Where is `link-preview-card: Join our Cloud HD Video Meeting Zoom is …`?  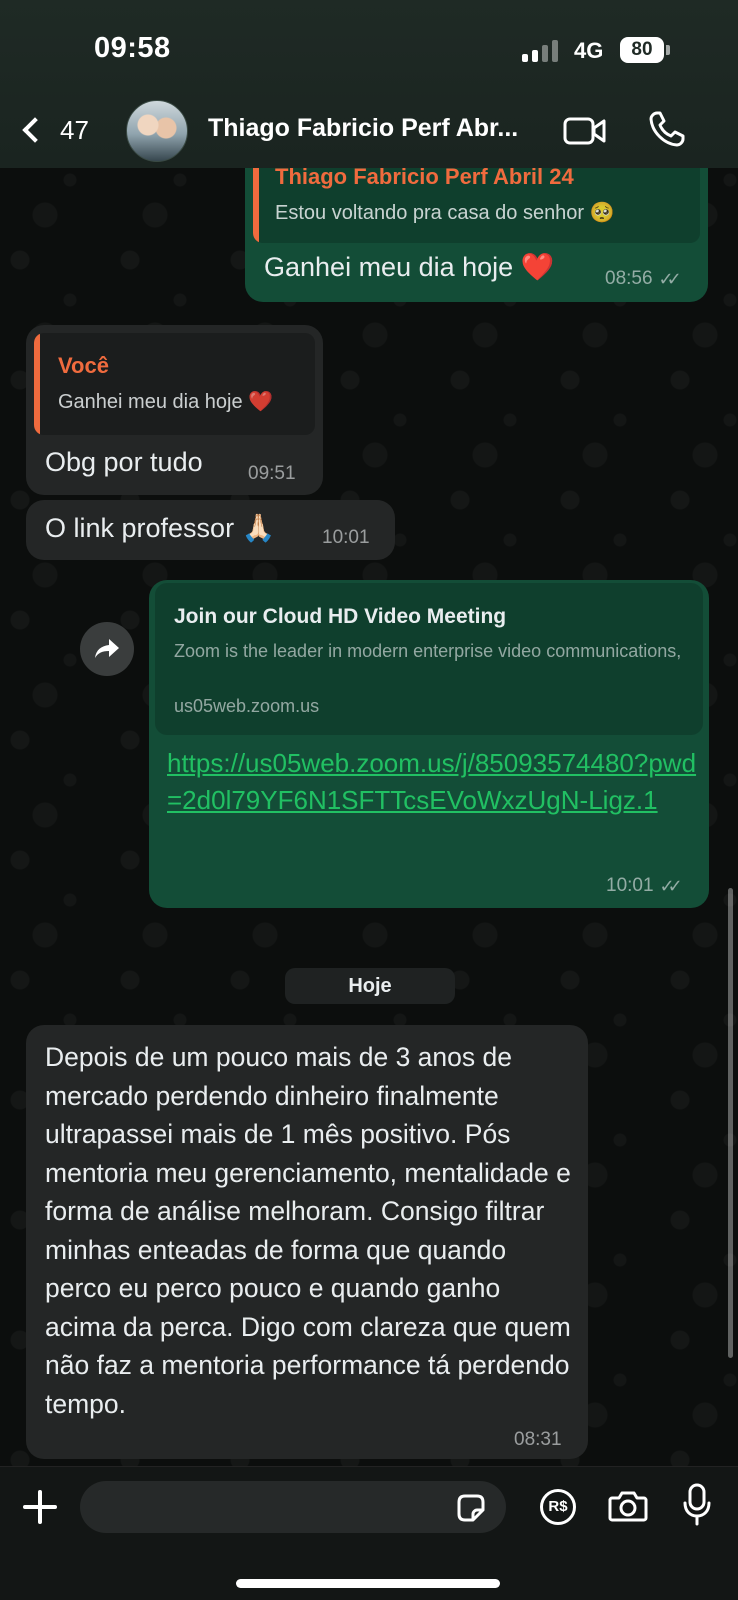
link-preview-card: Join our Cloud HD Video Meeting Zoom is … is located at coordinates (429, 659).